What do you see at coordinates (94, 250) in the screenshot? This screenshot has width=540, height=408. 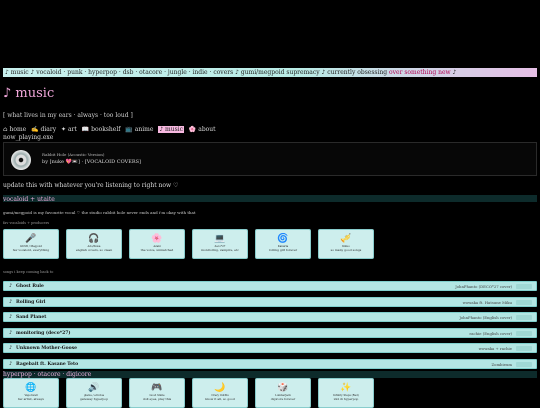 I see `artist-card-desc: english covers, so clean` at bounding box center [94, 250].